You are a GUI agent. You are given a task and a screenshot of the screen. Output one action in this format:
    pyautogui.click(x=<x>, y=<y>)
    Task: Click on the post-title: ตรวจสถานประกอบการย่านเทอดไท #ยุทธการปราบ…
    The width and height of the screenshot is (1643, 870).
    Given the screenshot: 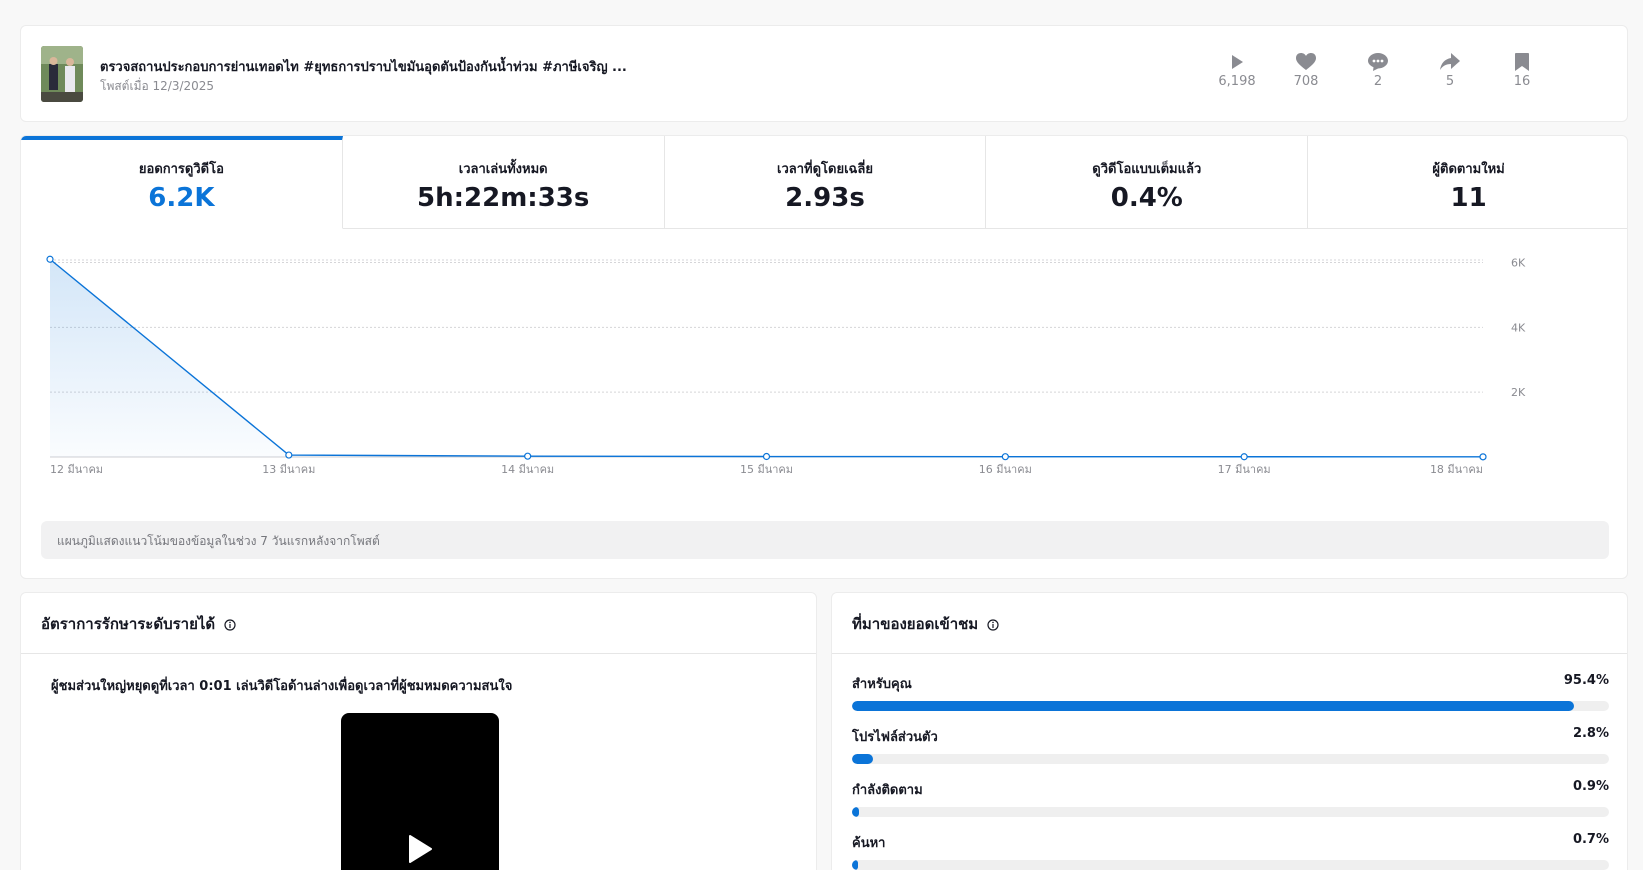 What is the action you would take?
    pyautogui.click(x=363, y=67)
    